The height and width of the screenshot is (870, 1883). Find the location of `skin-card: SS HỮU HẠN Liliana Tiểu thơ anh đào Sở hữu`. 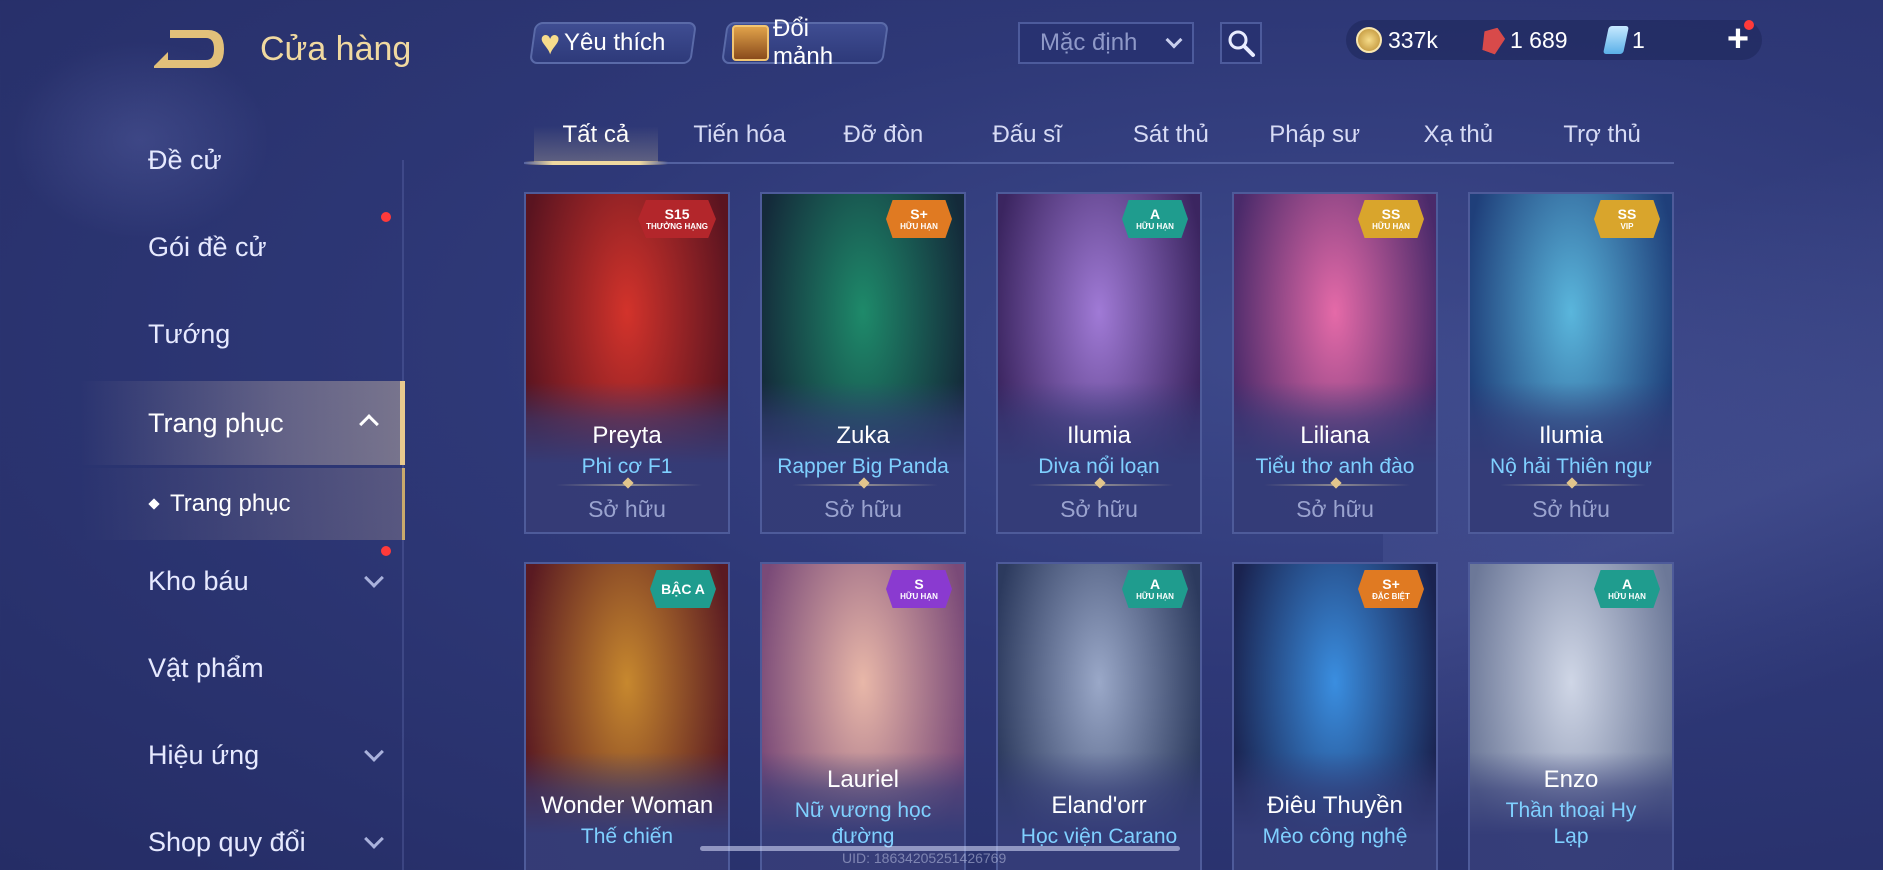

skin-card: SS HỮU HẠN Liliana Tiểu thơ anh đào Sở hữu is located at coordinates (1335, 363).